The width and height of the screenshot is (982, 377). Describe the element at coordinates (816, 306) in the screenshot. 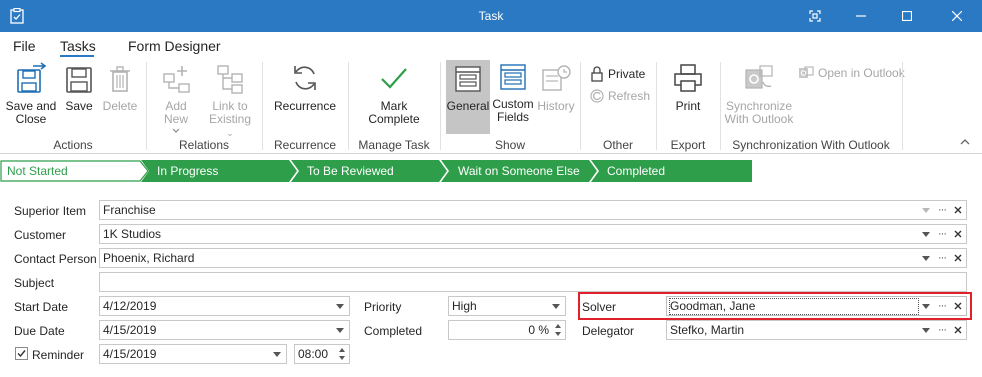

I see `solver-field: Goodman, Jane ···` at that location.